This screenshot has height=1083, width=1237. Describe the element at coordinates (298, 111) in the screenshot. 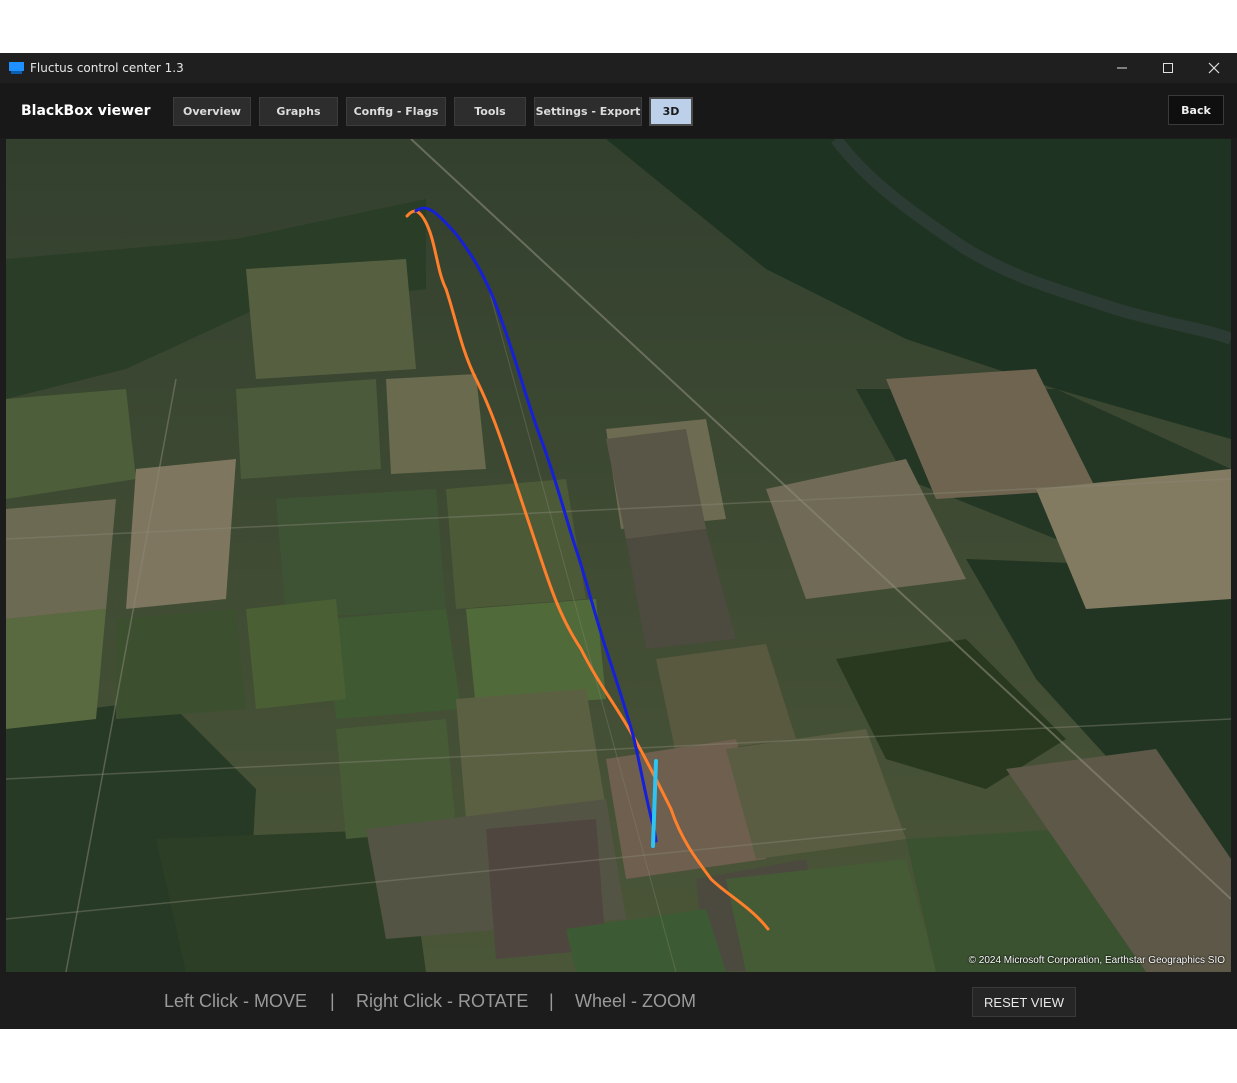

I see `tab-graphs: Graphs` at that location.